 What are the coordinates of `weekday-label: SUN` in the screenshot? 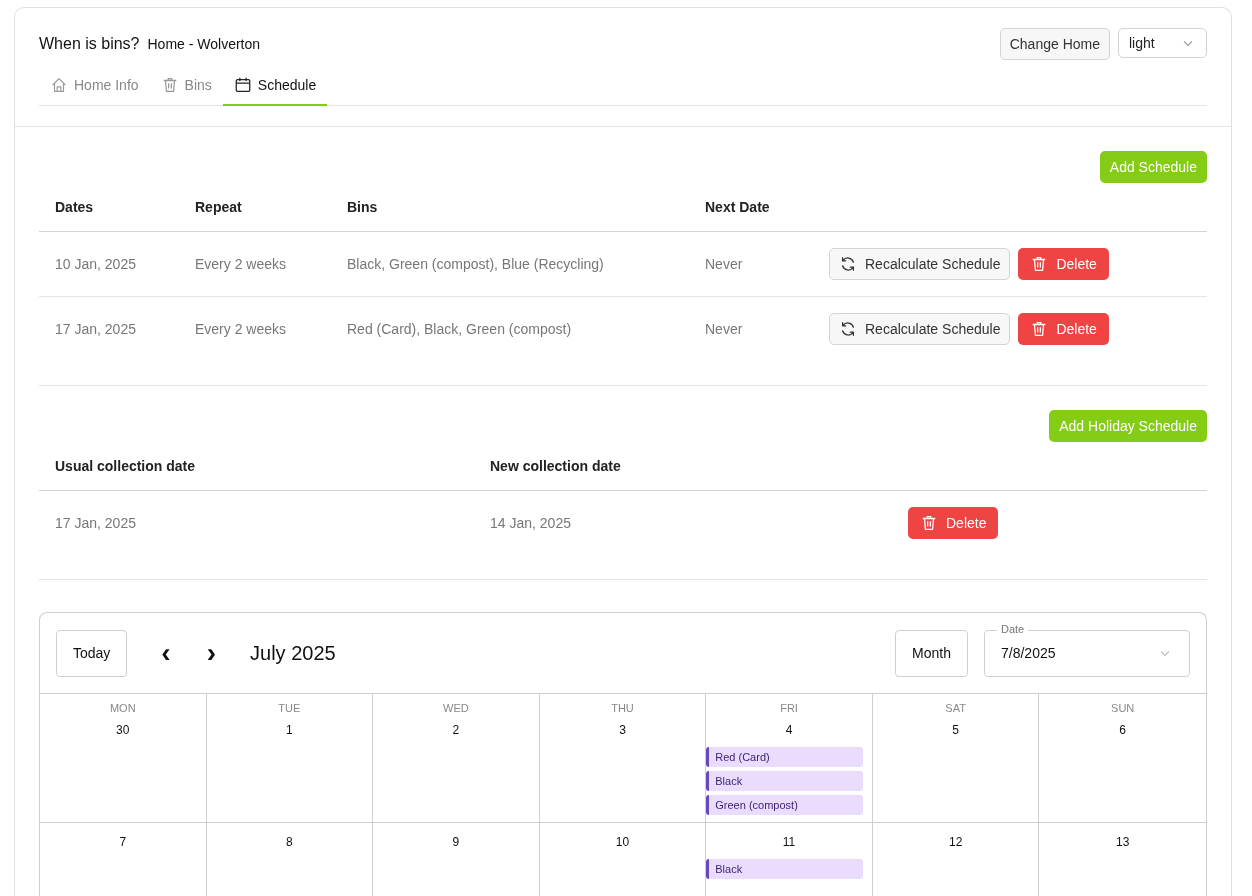 It's located at (1123, 709).